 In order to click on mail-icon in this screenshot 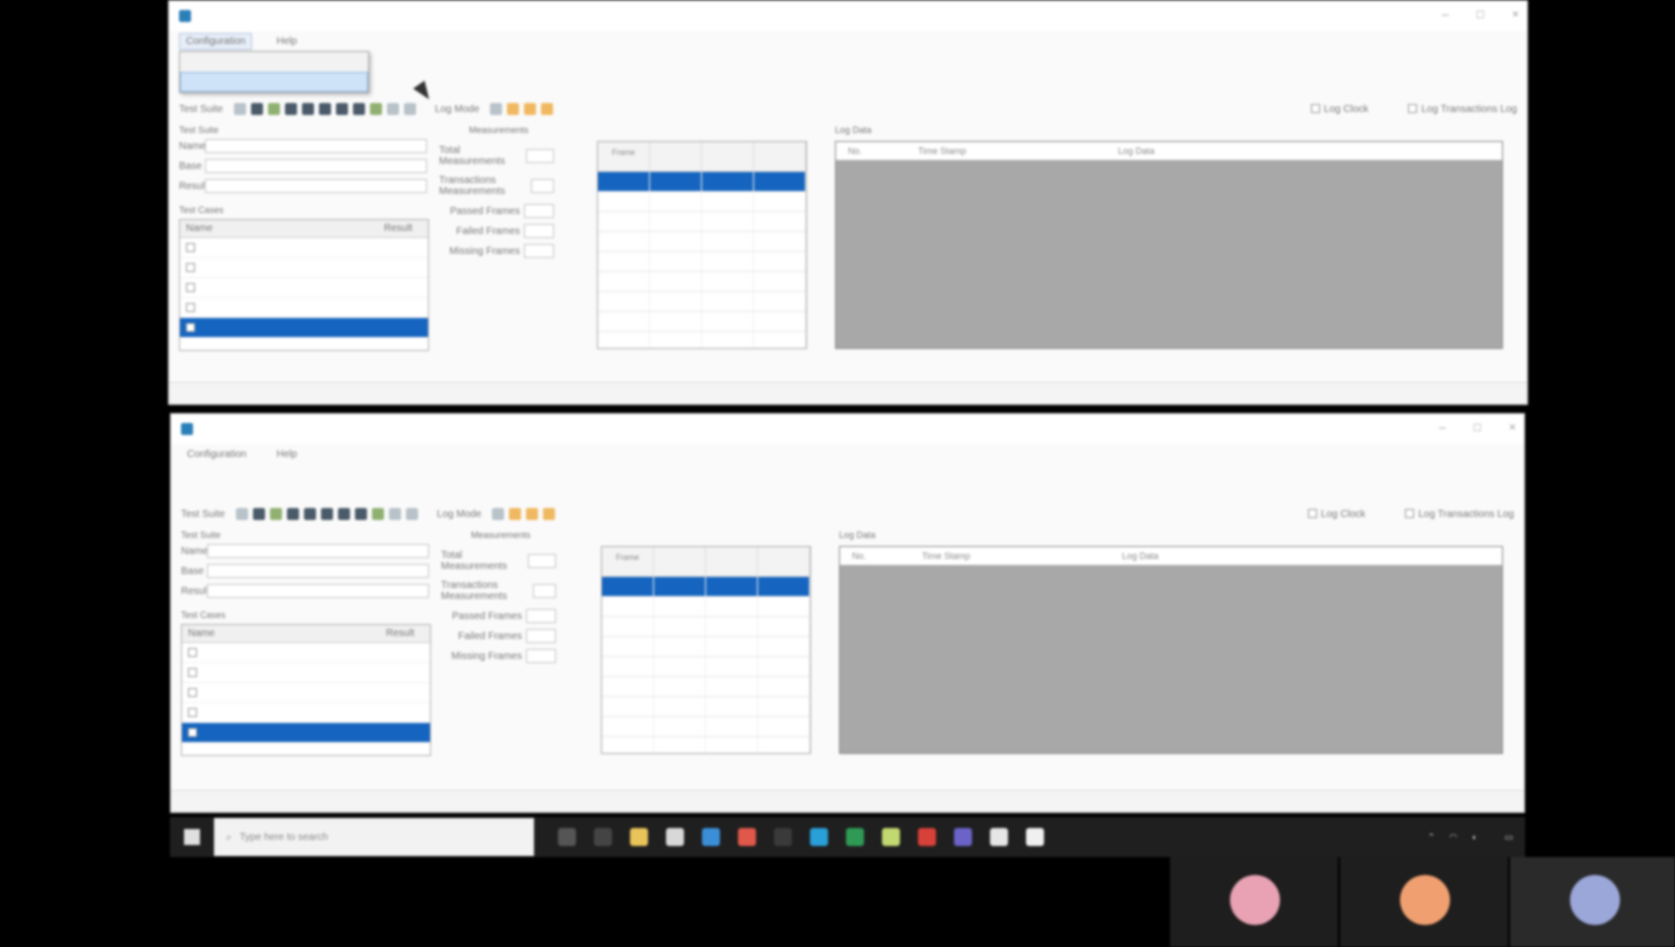, I will do `click(711, 837)`.